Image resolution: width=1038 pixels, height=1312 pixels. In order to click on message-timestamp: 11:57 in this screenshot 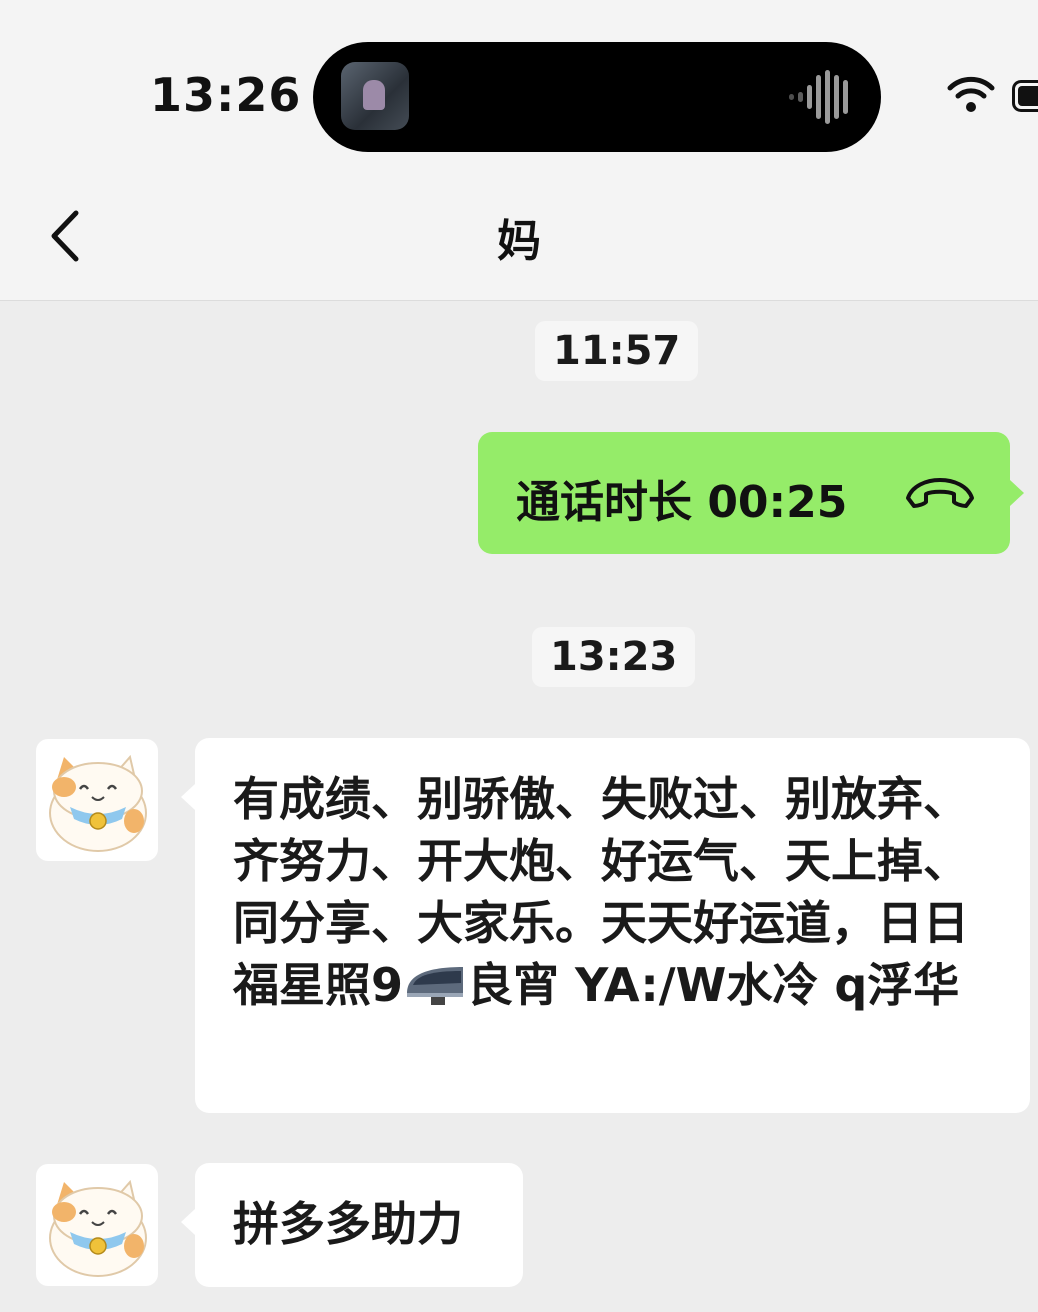, I will do `click(617, 351)`.